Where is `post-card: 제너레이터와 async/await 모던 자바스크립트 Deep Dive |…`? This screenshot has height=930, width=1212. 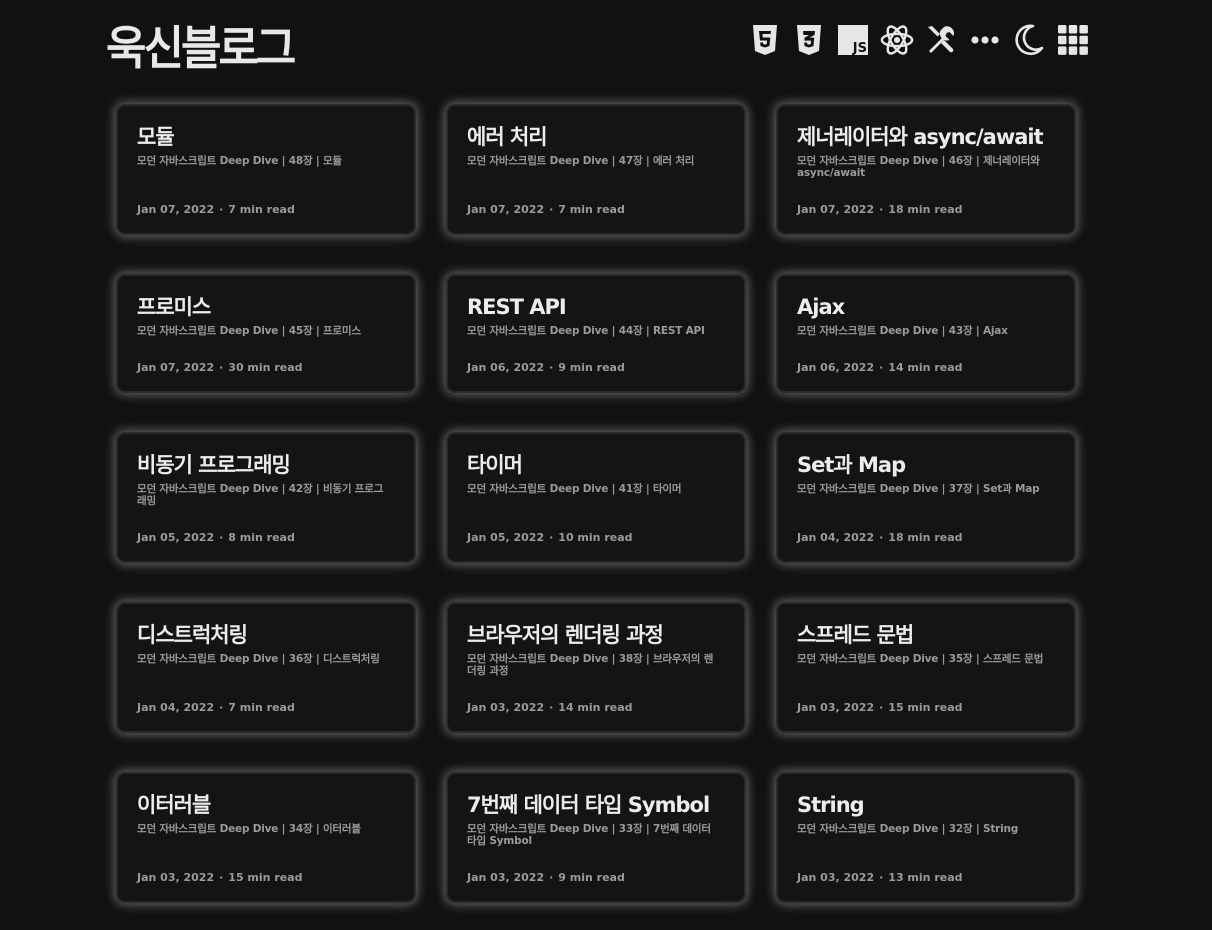
post-card: 제너레이터와 async/await 모던 자바스크립트 Deep Dive |… is located at coordinates (926, 169).